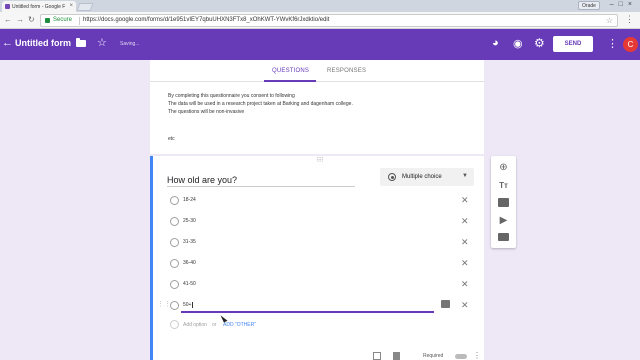  I want to click on side-toolbar: ⊕ Tт ▶, so click(503, 202).